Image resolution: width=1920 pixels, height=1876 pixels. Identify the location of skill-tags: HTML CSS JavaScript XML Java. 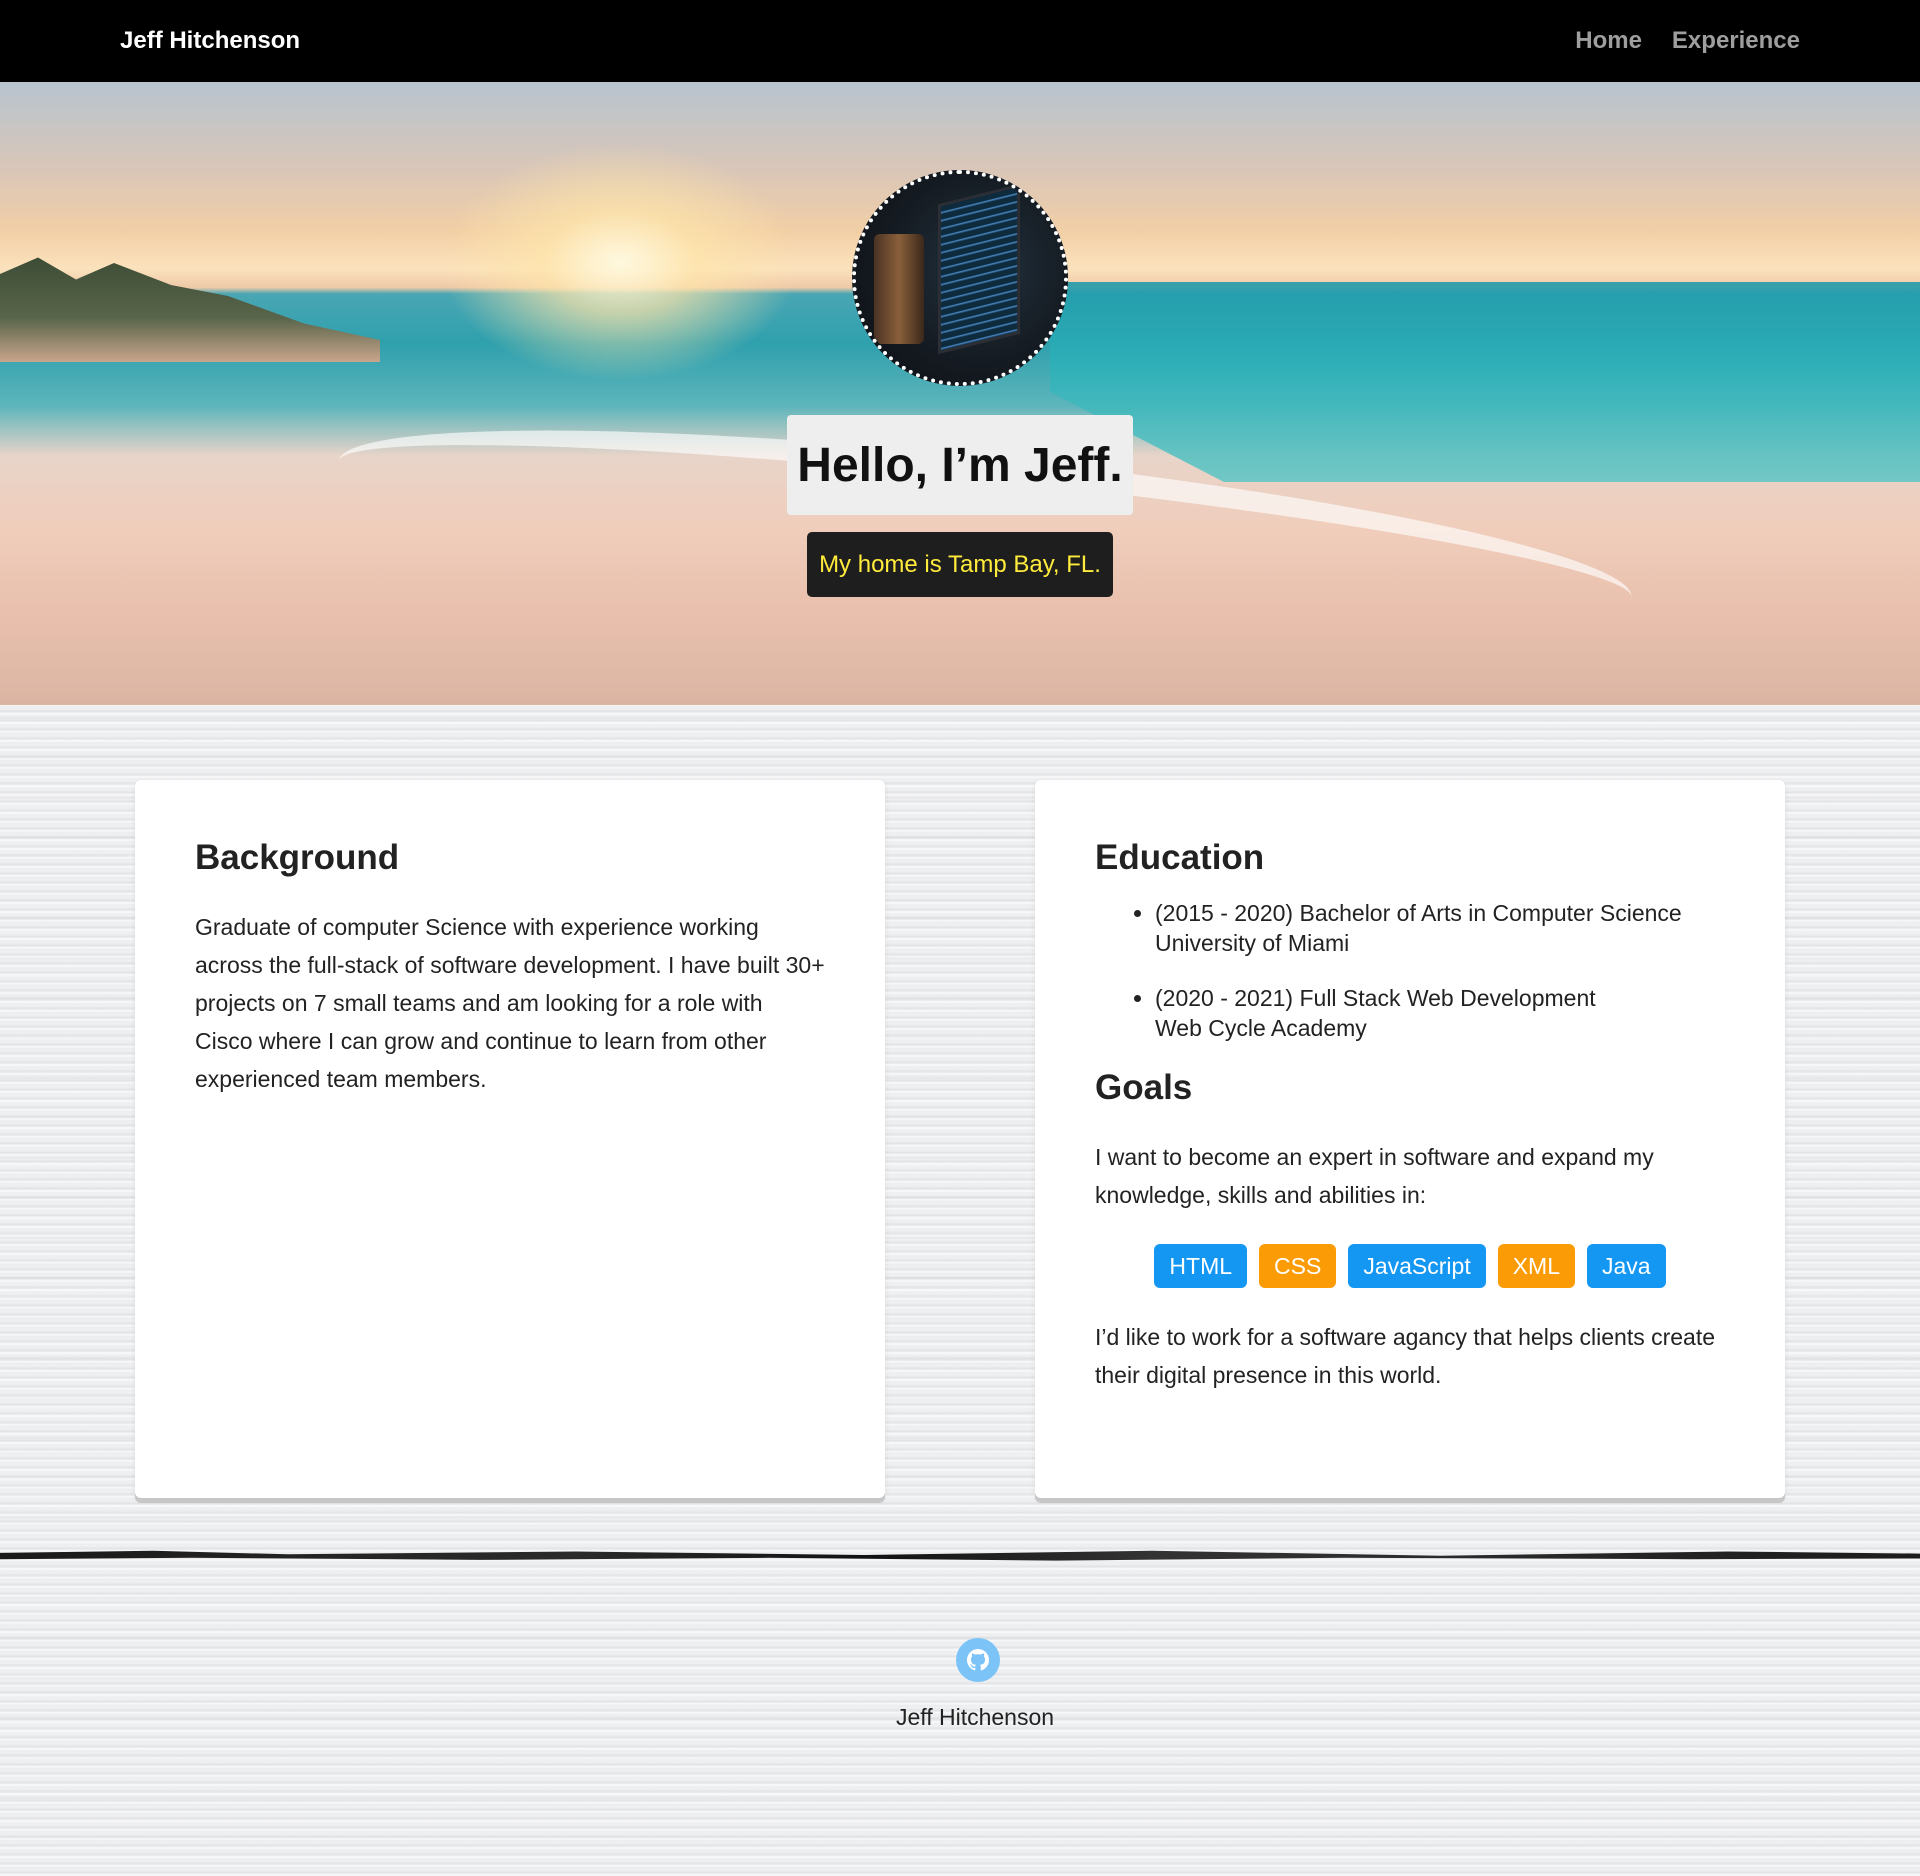
(1410, 1266).